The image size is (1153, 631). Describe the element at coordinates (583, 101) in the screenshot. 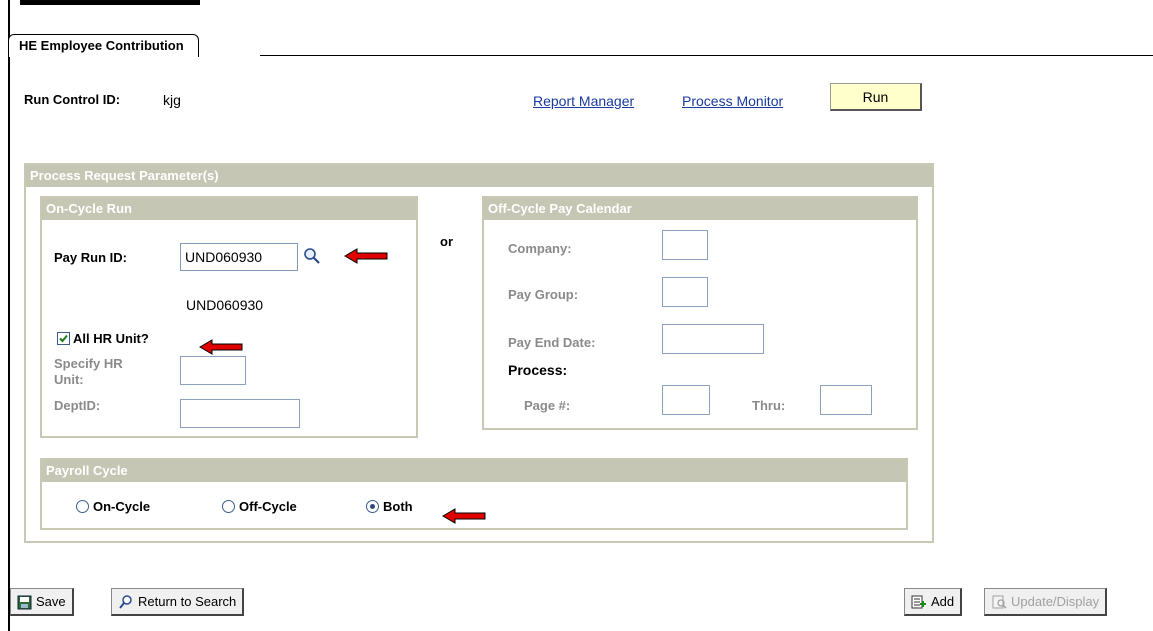

I see `report-manager-link: Report Manager` at that location.